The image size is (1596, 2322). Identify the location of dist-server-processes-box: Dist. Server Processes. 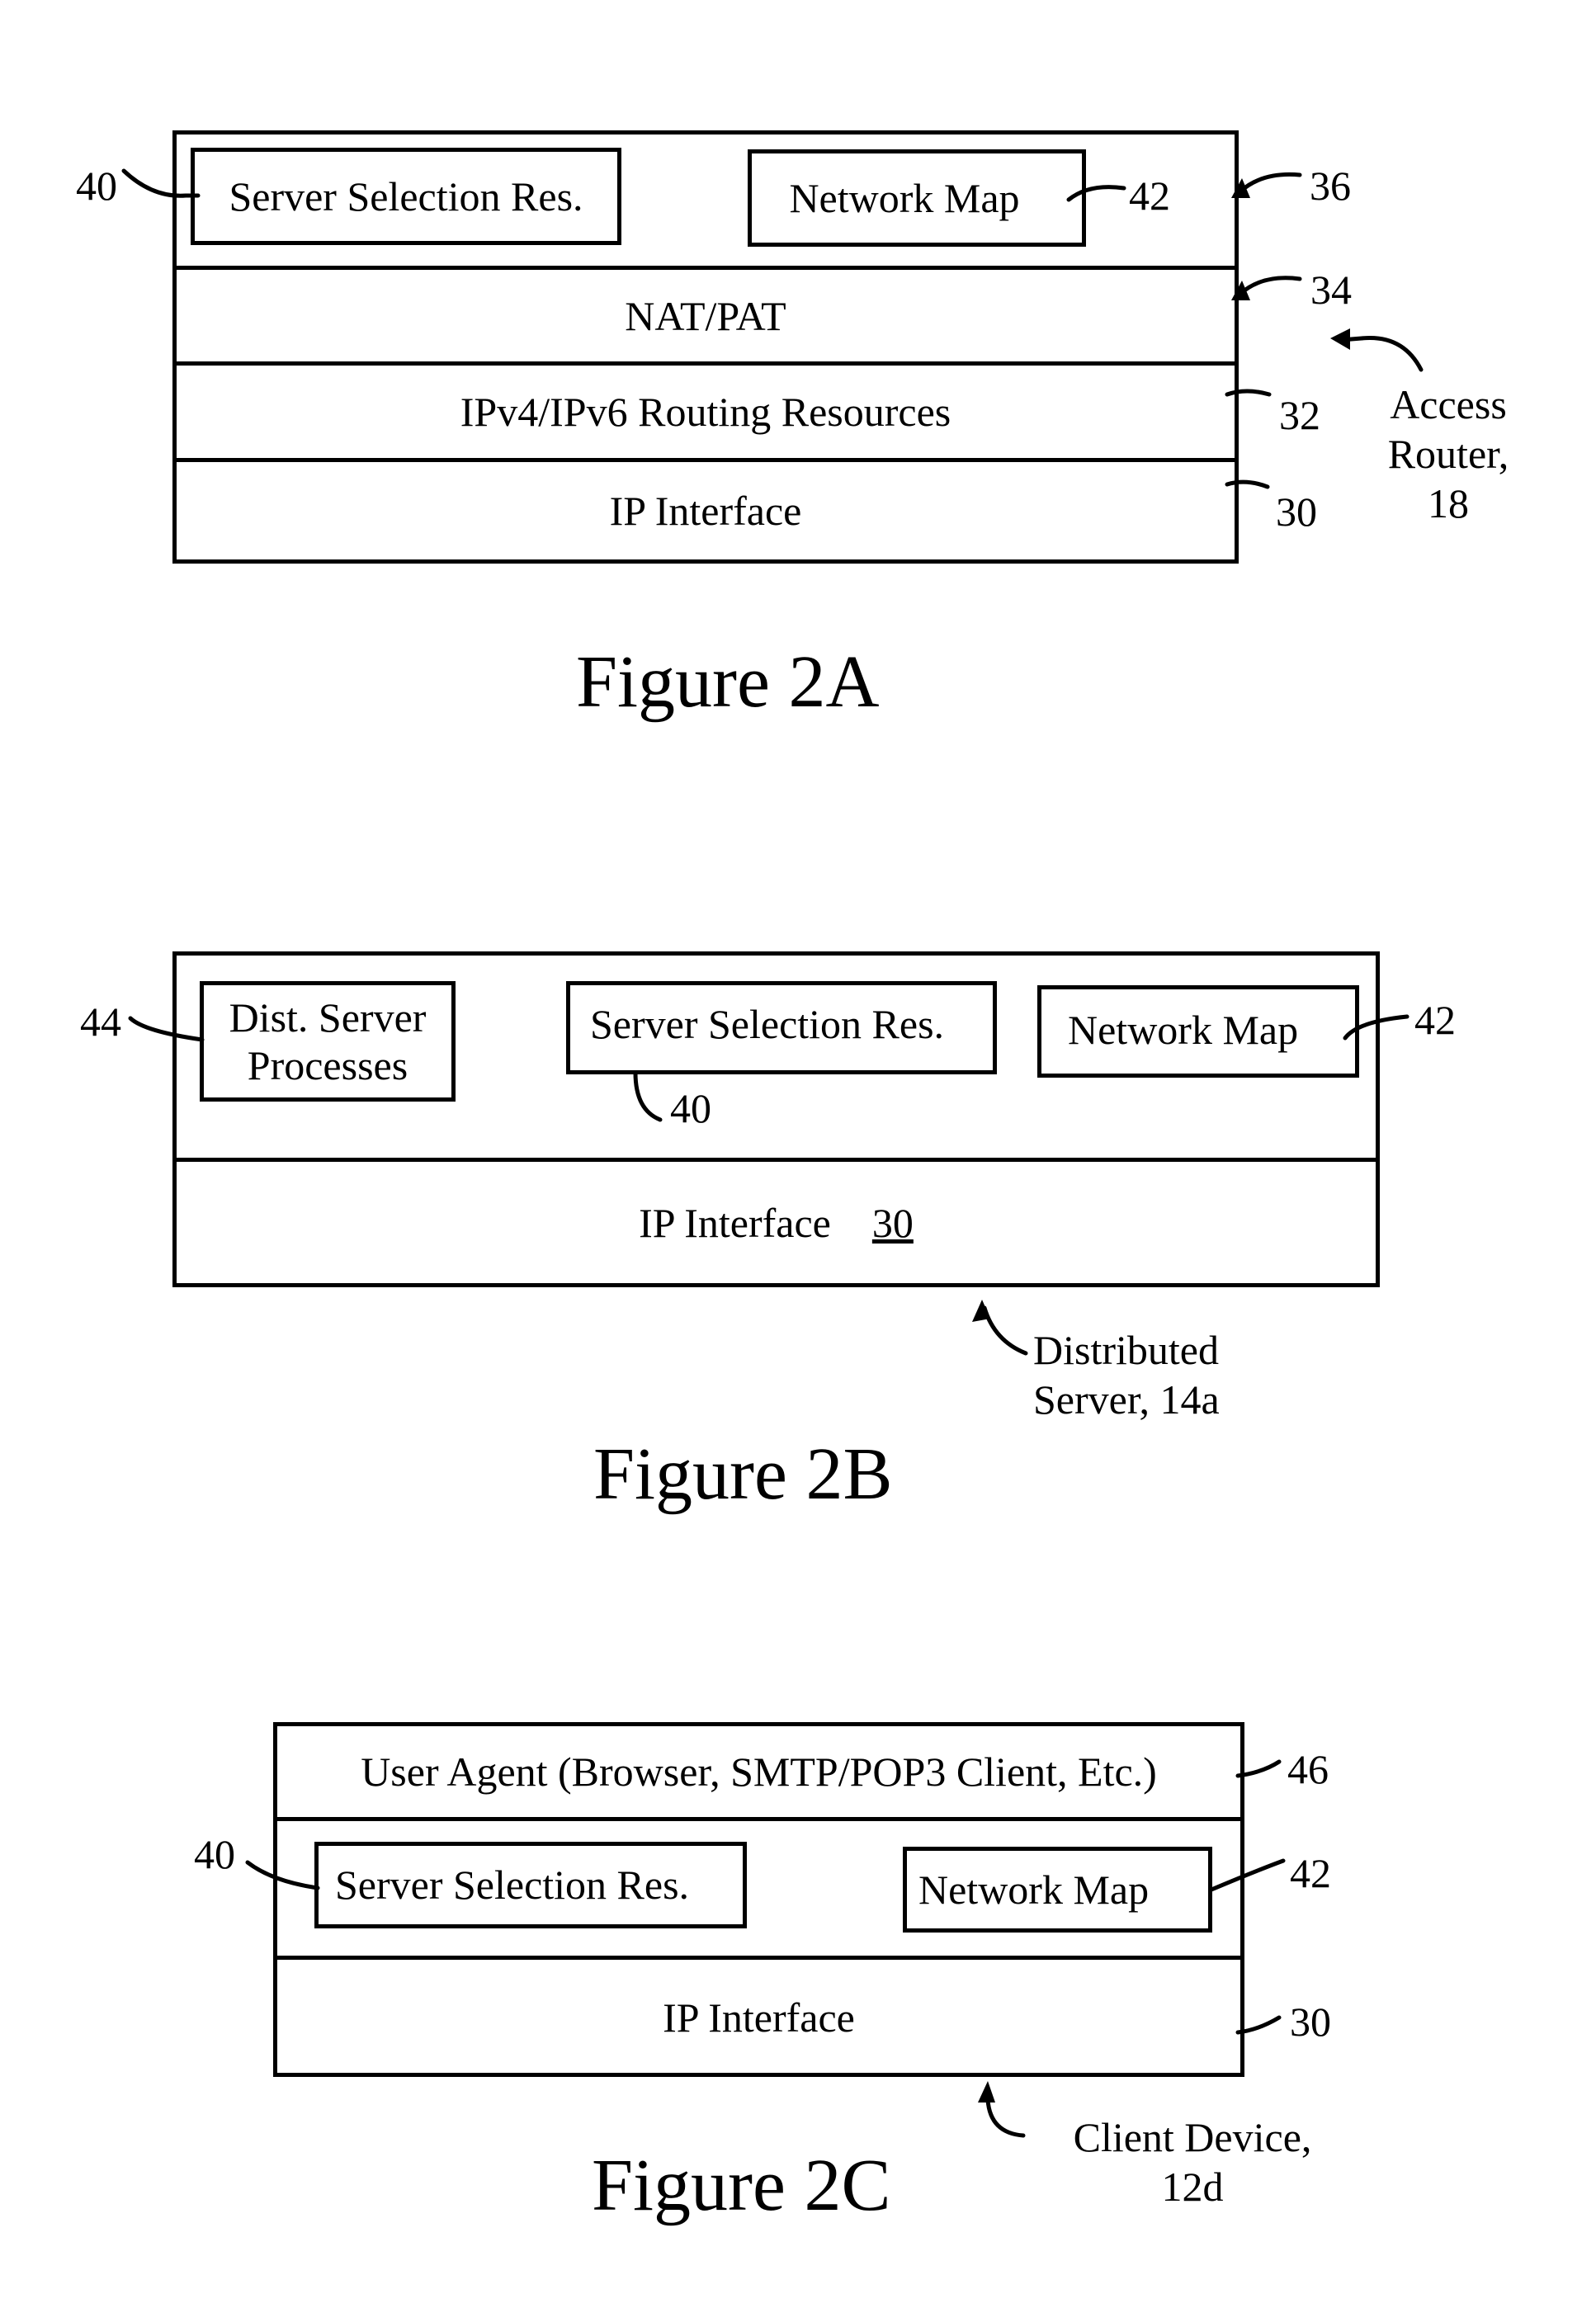
(328, 1041).